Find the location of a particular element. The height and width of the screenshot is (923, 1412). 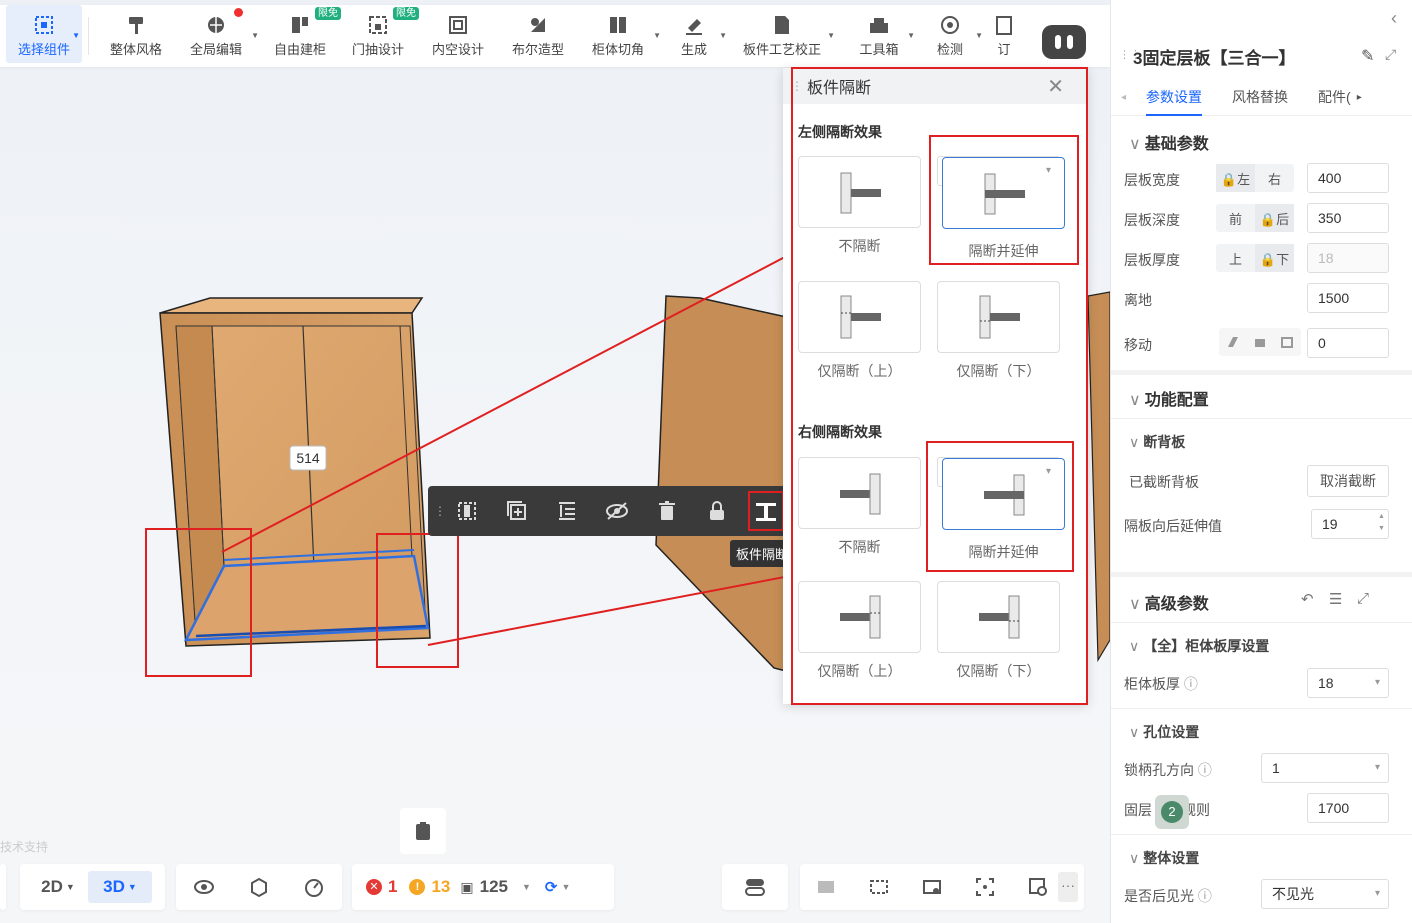

right-option-top: 仅隔断（上） is located at coordinates (859, 631).